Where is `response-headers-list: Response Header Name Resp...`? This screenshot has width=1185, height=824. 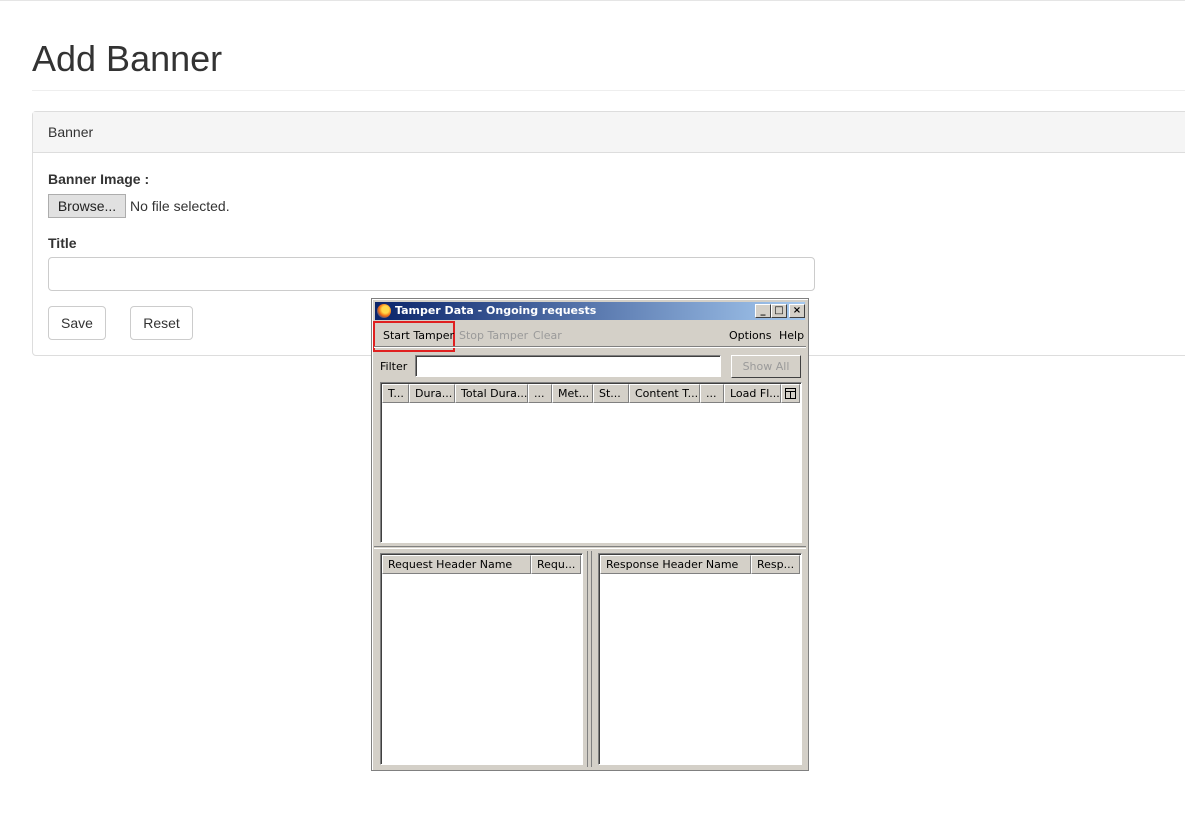 response-headers-list: Response Header Name Resp... is located at coordinates (700, 659).